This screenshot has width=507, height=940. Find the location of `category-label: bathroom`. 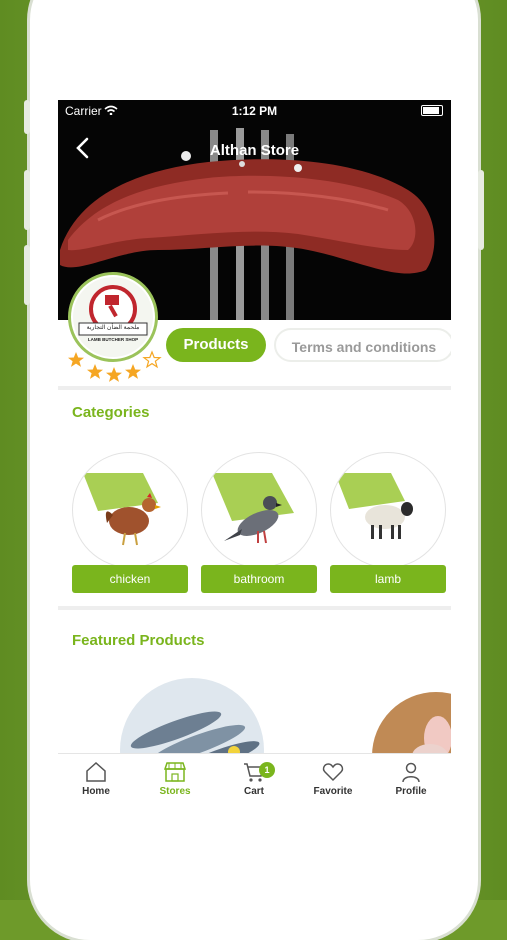

category-label: bathroom is located at coordinates (259, 579).